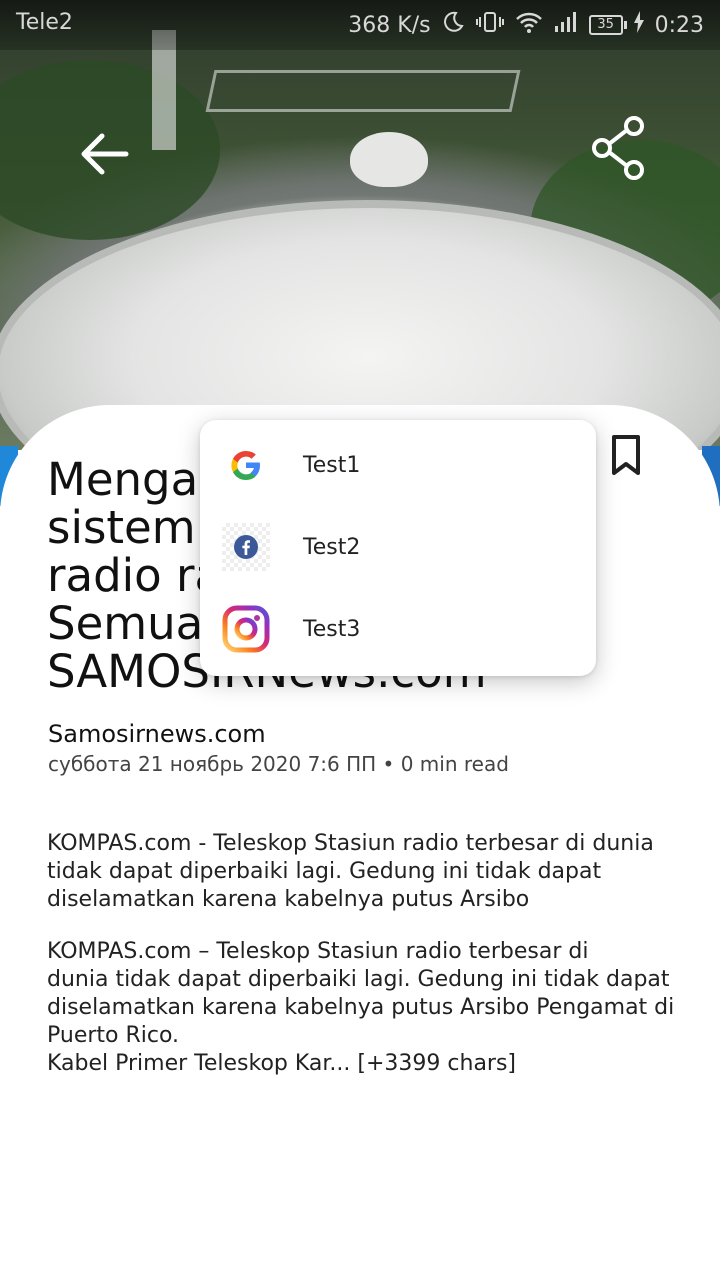 The image size is (720, 1280). Describe the element at coordinates (332, 547) in the screenshot. I see `menu-item-label: Test2` at that location.